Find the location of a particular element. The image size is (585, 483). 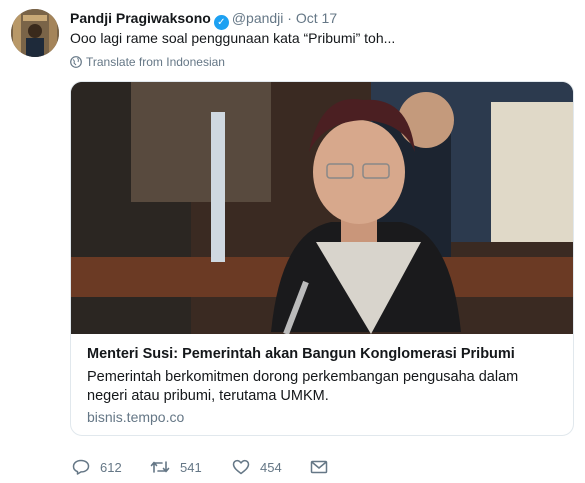

direct-message-button is located at coordinates (324, 467).